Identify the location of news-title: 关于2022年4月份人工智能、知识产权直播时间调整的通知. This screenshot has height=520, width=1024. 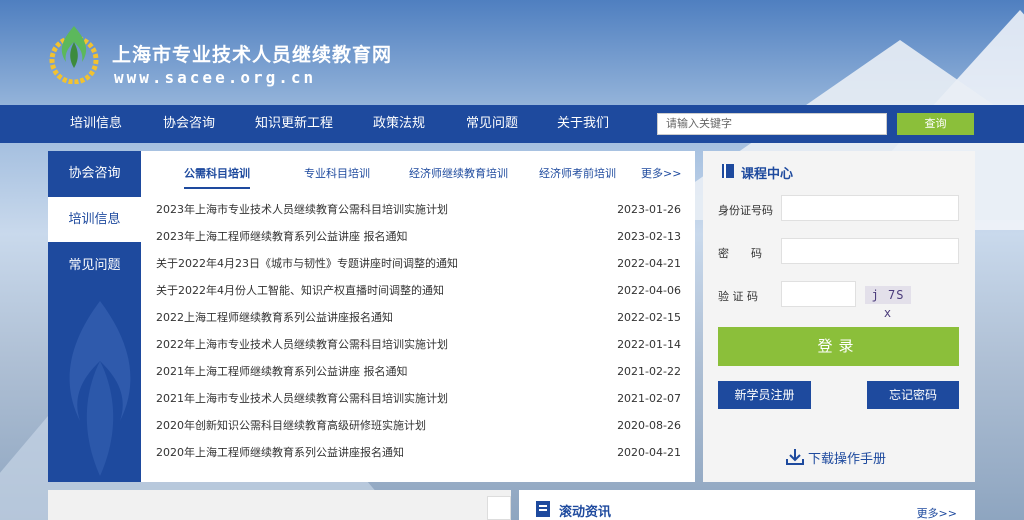
(300, 290).